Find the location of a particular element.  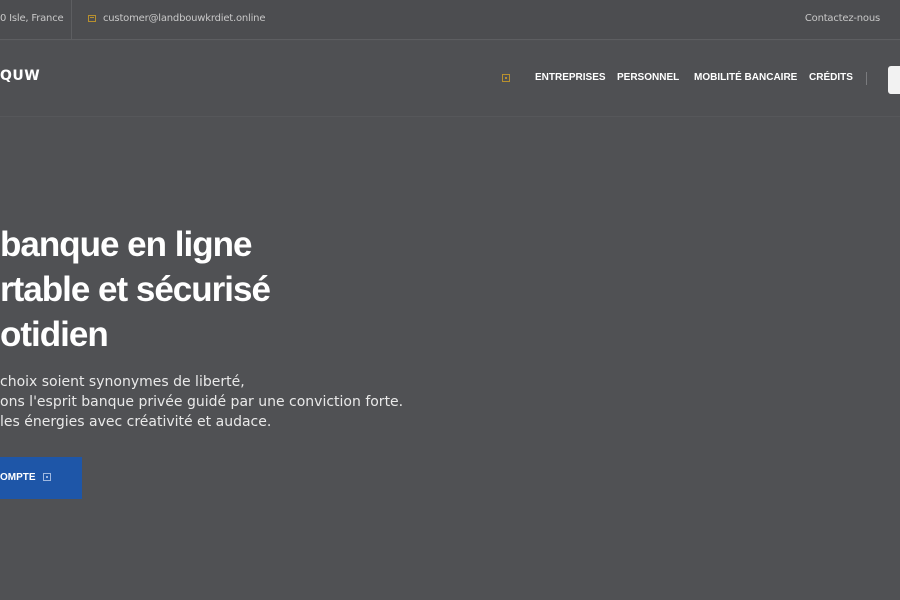

nav-link-credits: CRÉDITS is located at coordinates (831, 77).